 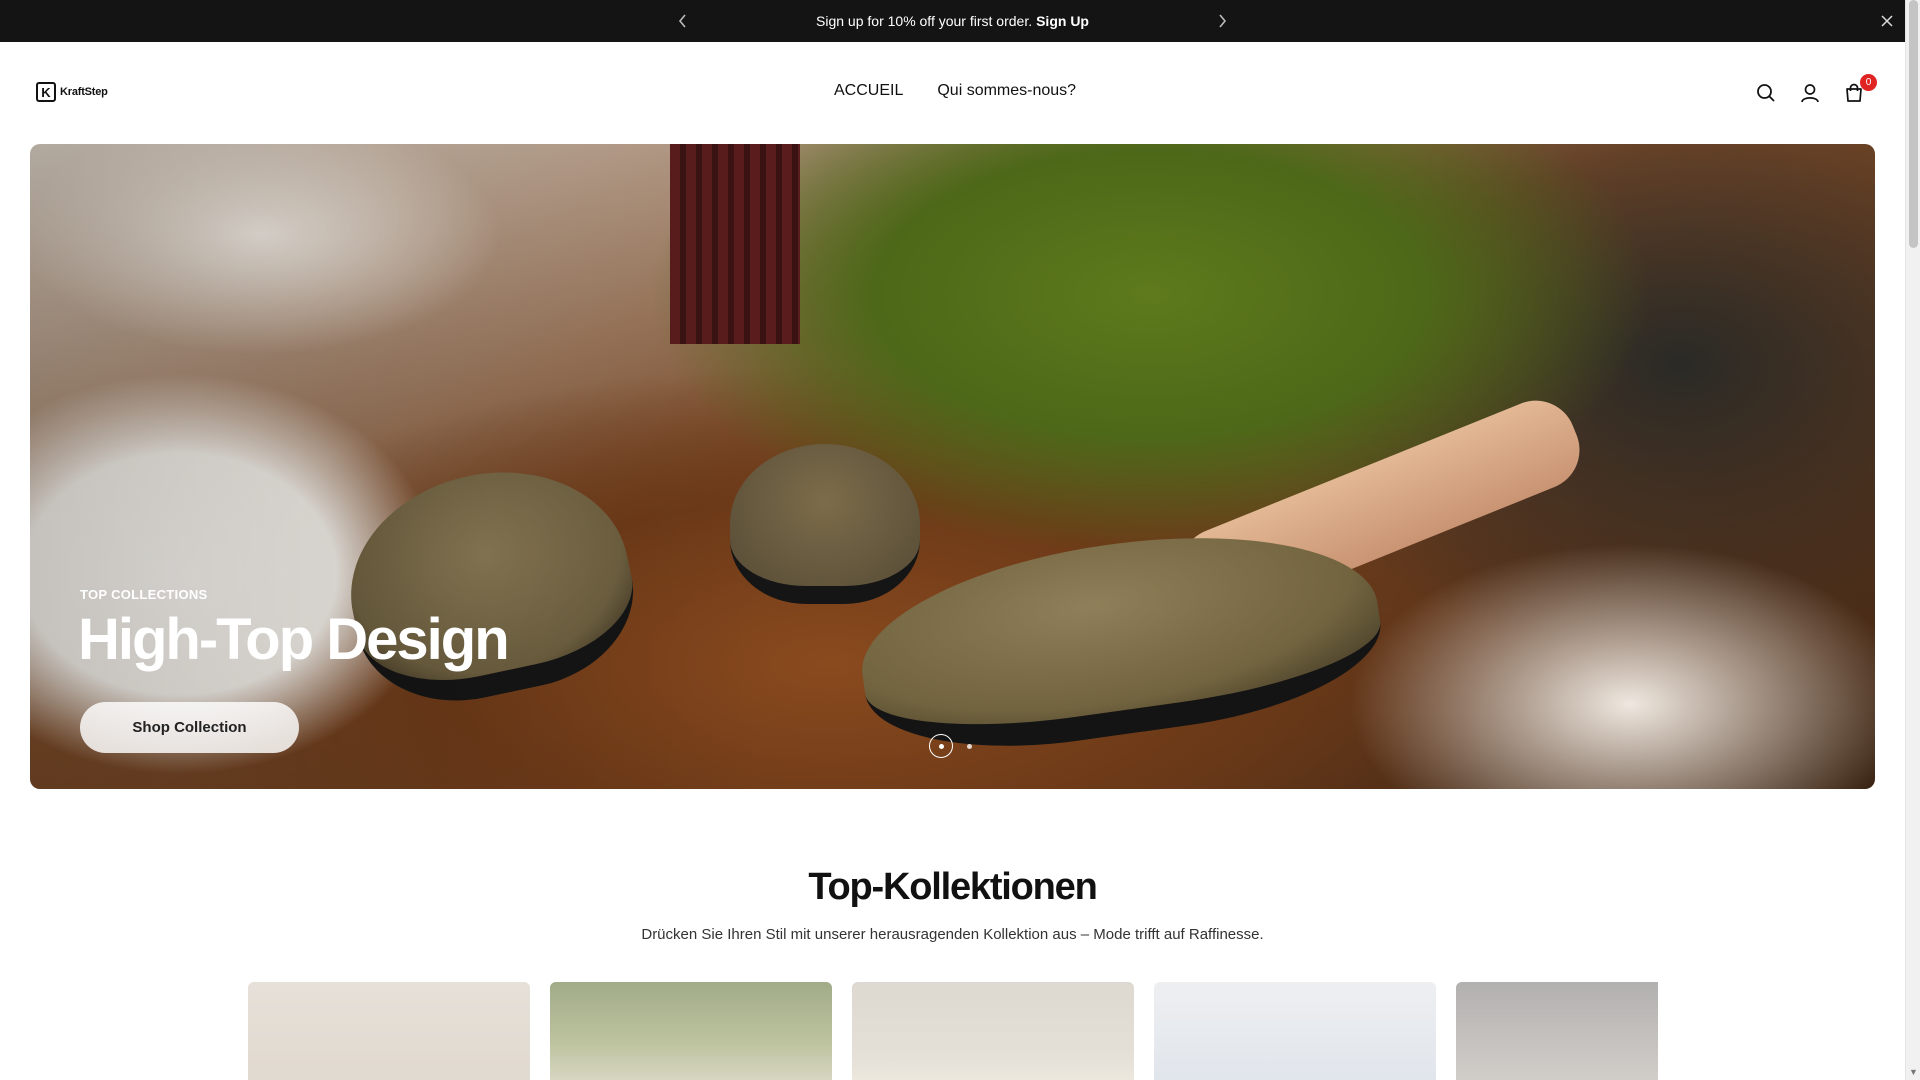 I want to click on site-header: K KraftStep ACCUEIL Qui sommes-nous? 0, so click(x=952, y=93).